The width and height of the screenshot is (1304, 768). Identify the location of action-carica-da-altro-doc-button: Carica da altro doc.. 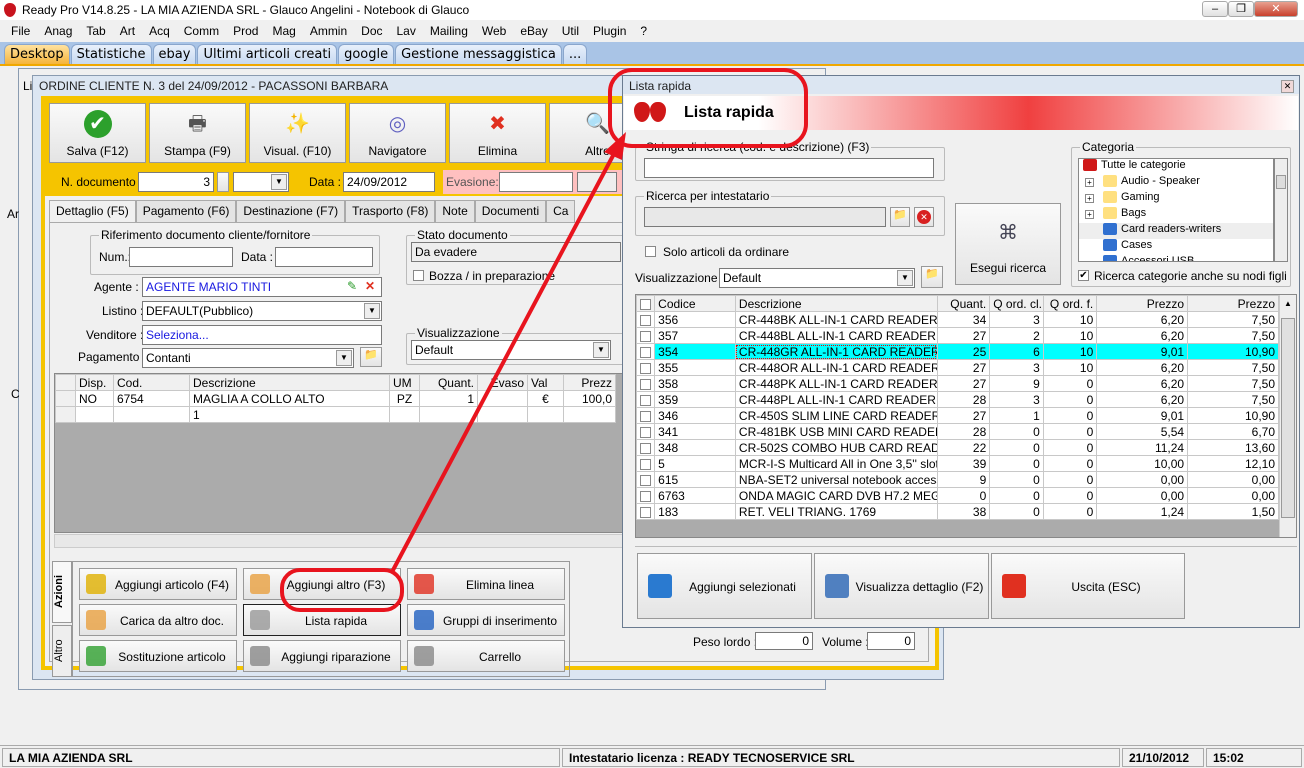
(158, 620).